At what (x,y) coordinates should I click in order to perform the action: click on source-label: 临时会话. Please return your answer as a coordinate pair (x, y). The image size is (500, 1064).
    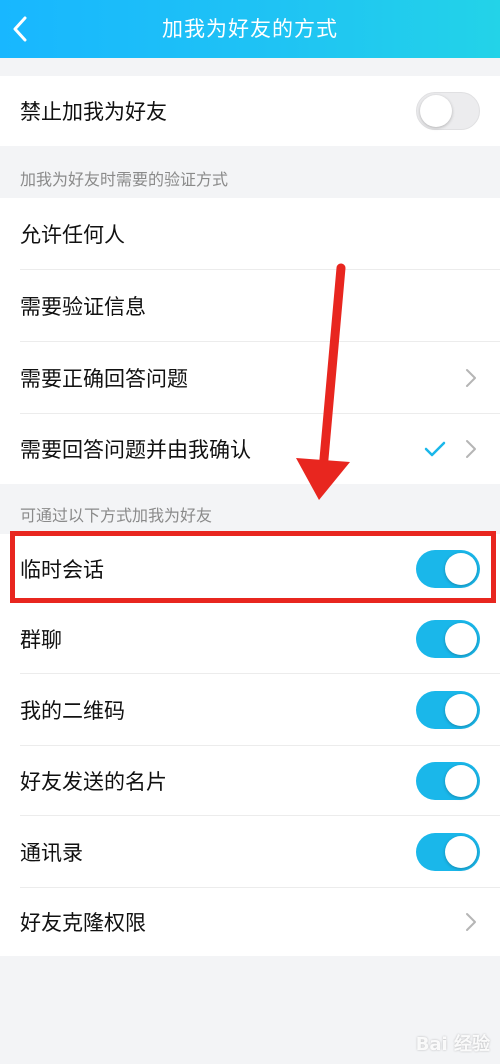
    Looking at the image, I should click on (62, 570).